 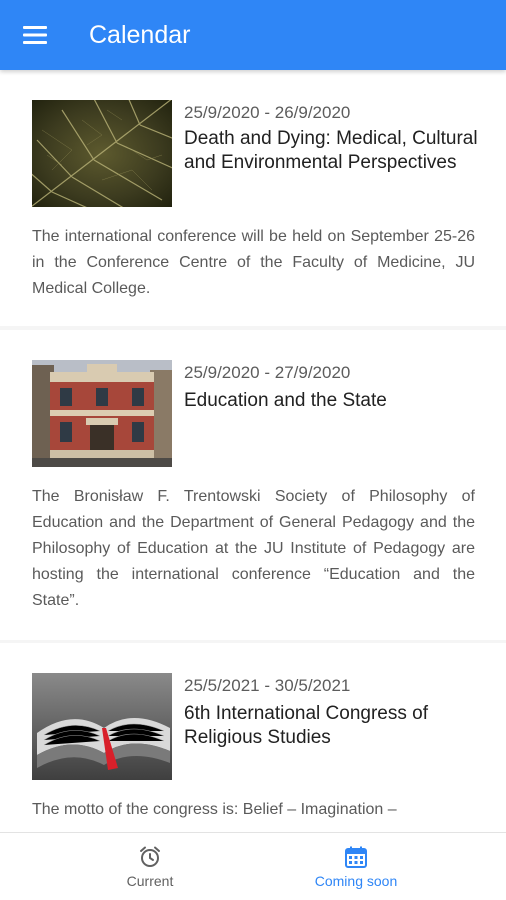 What do you see at coordinates (267, 372) in the screenshot?
I see `event-dates: 25/9/2020 - 27/9/2020` at bounding box center [267, 372].